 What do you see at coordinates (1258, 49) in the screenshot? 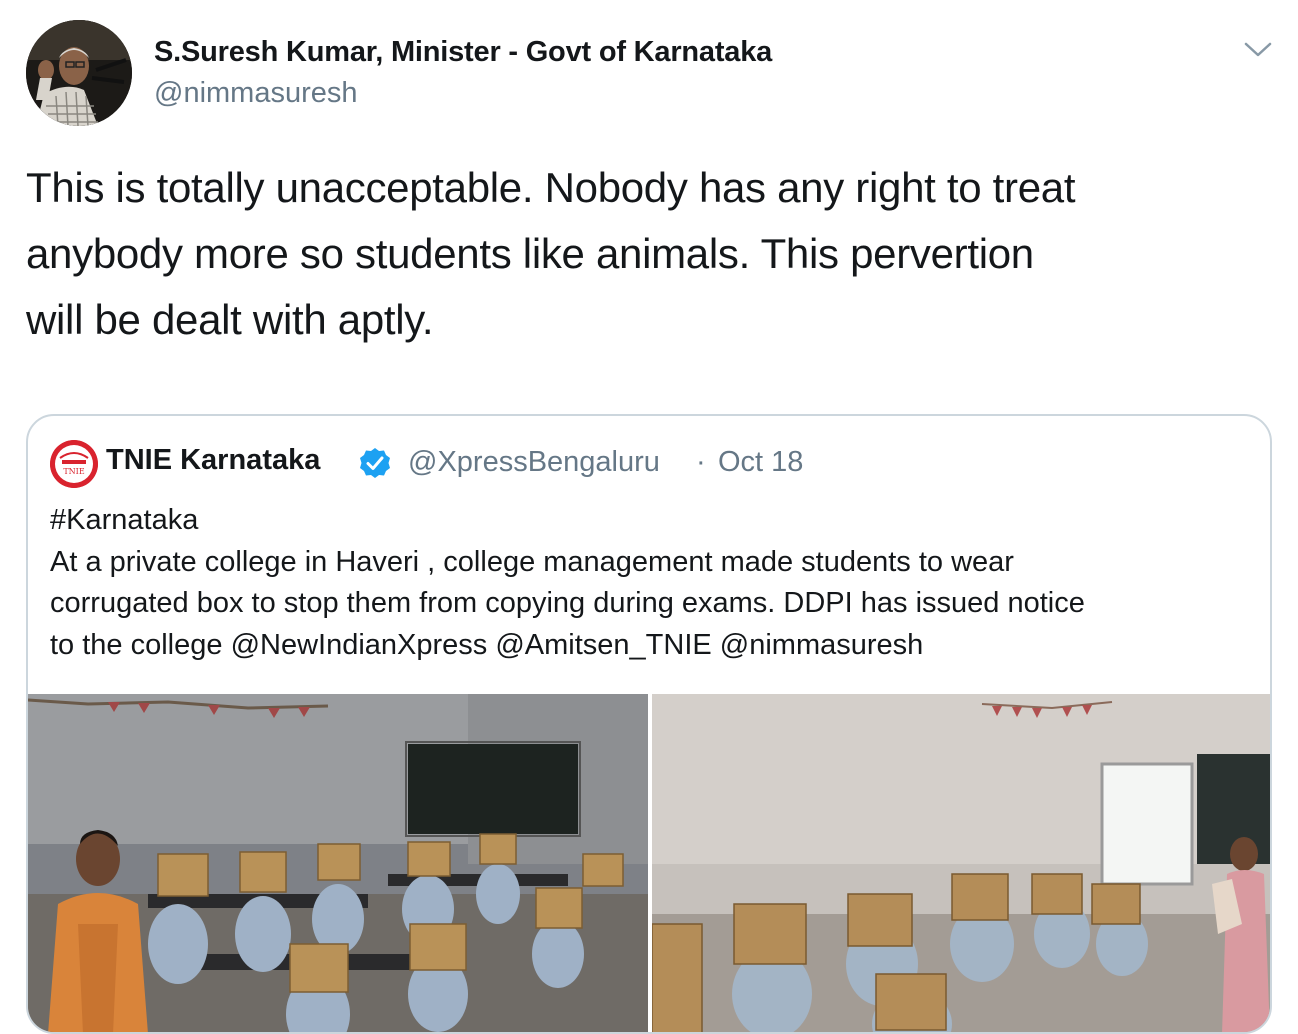
I see `chevron-down-icon` at bounding box center [1258, 49].